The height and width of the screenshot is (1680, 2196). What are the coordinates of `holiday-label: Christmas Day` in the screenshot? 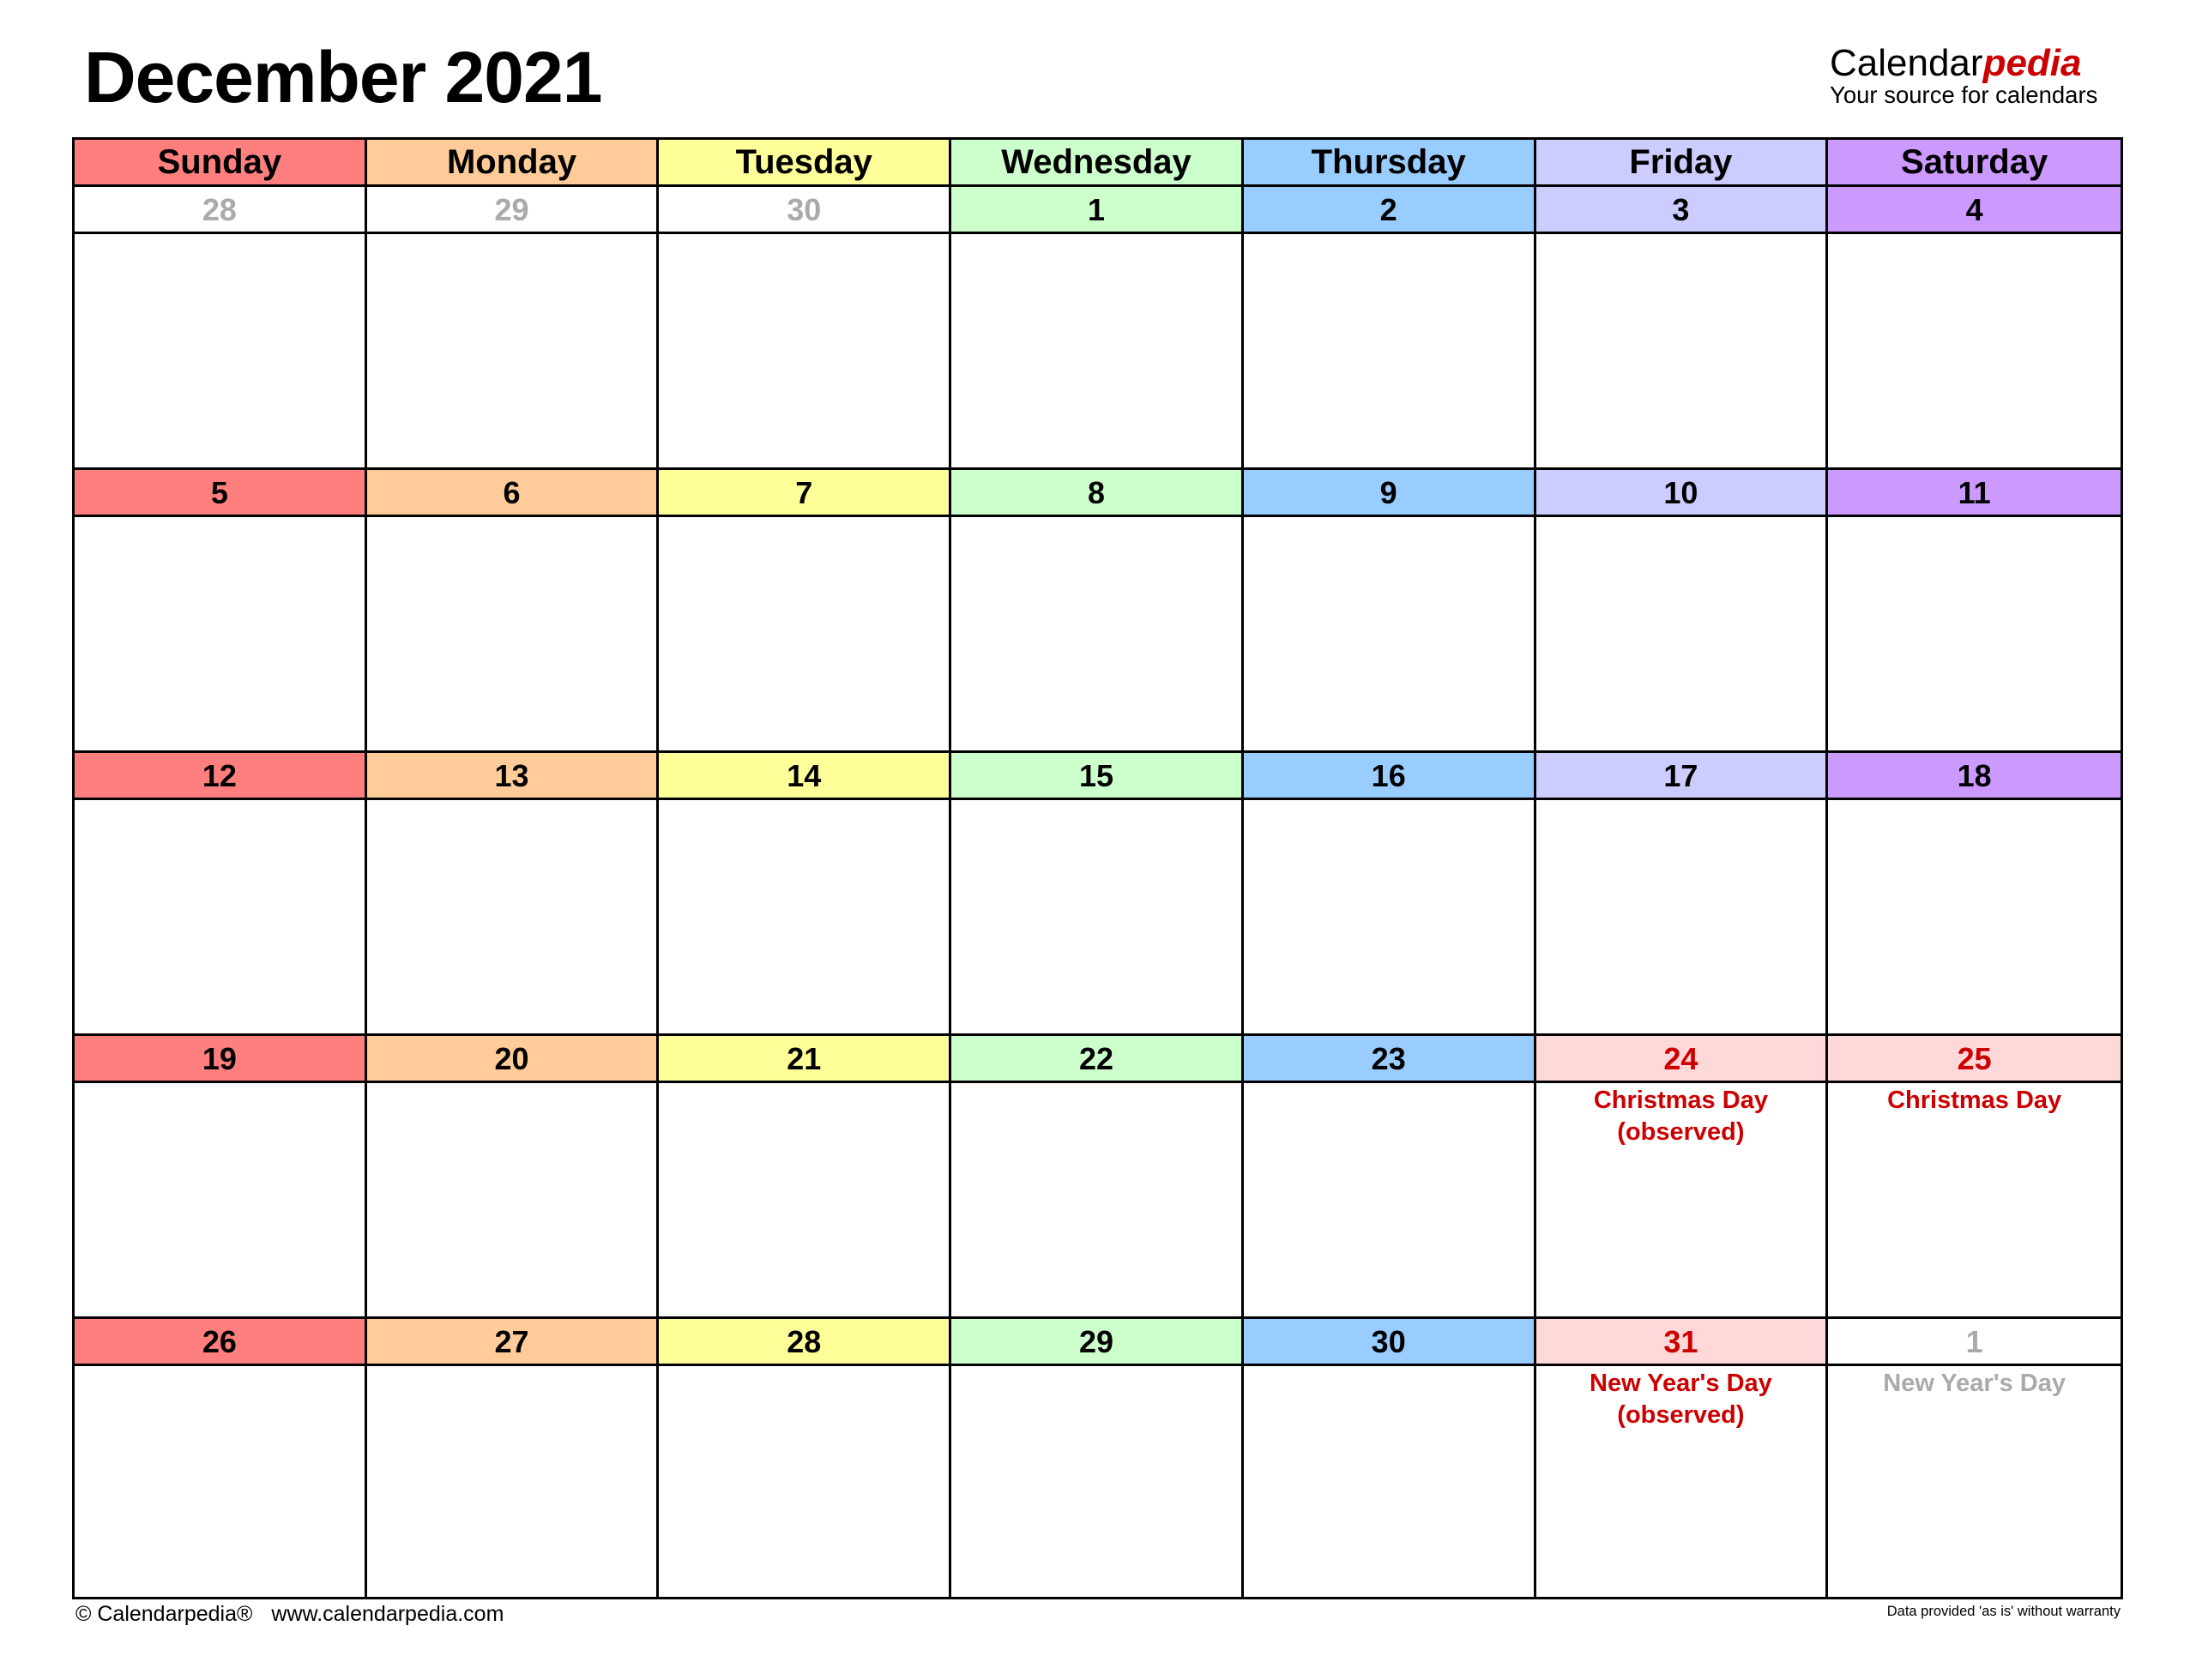 It's located at (1974, 1100).